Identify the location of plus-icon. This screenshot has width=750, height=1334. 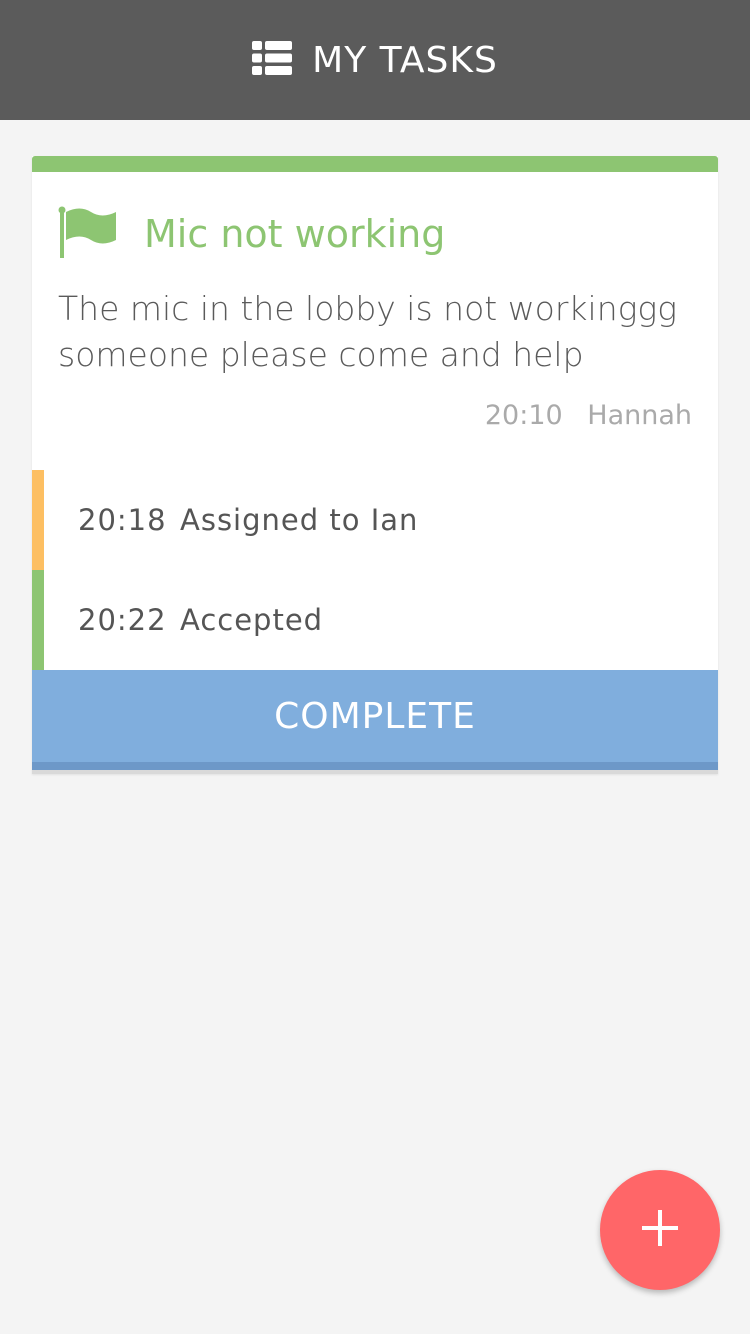
(660, 1230).